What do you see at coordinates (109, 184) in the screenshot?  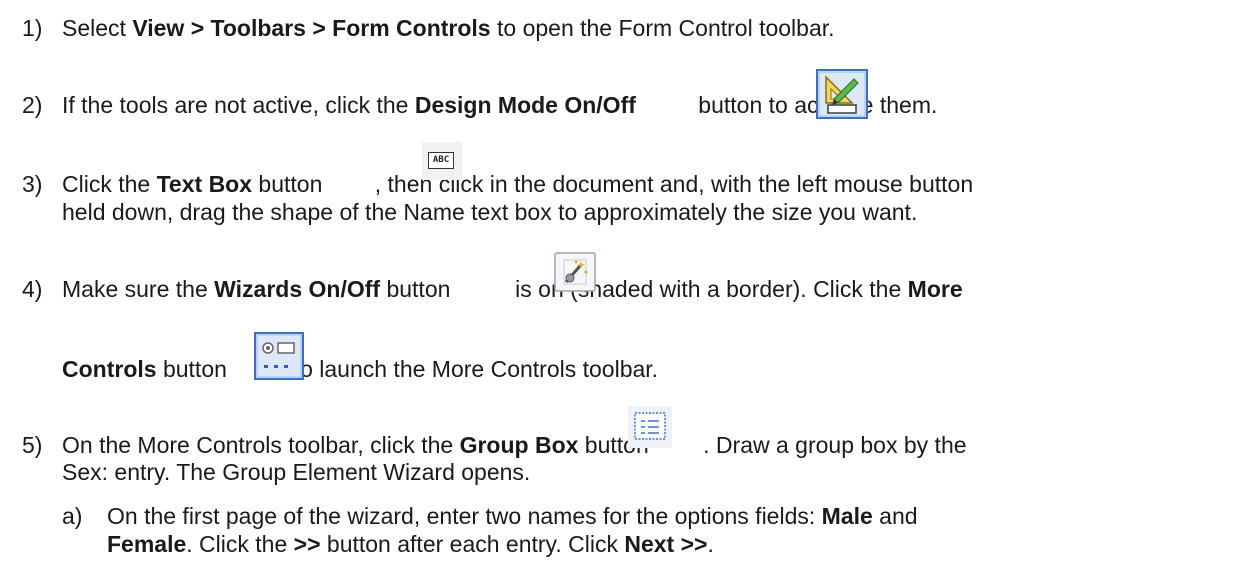 I see `step-3-pre: Click the` at bounding box center [109, 184].